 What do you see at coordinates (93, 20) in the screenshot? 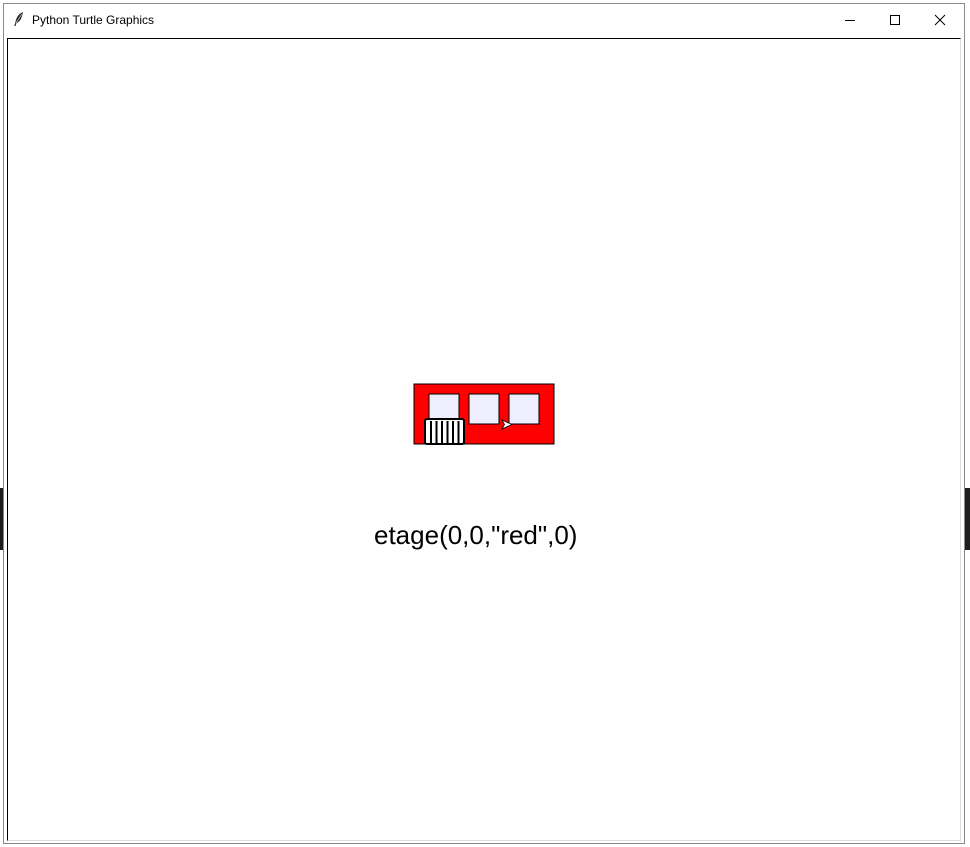
I see `window-title: Python Turtle Graphics` at bounding box center [93, 20].